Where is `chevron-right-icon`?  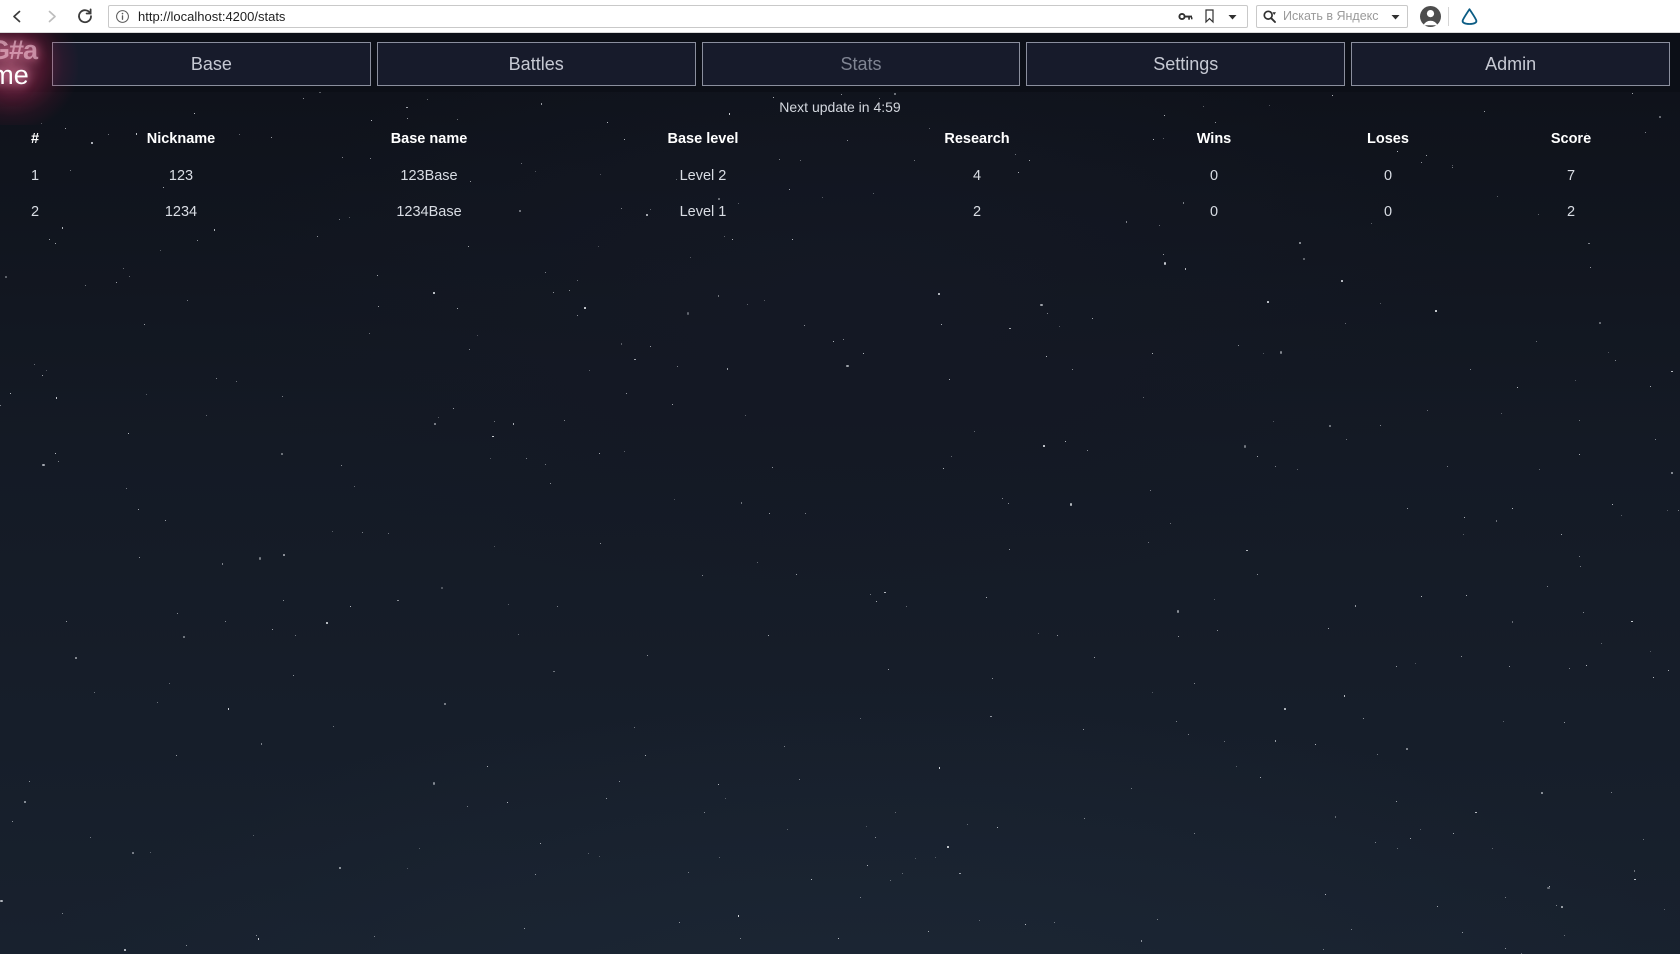
chevron-right-icon is located at coordinates (52, 16).